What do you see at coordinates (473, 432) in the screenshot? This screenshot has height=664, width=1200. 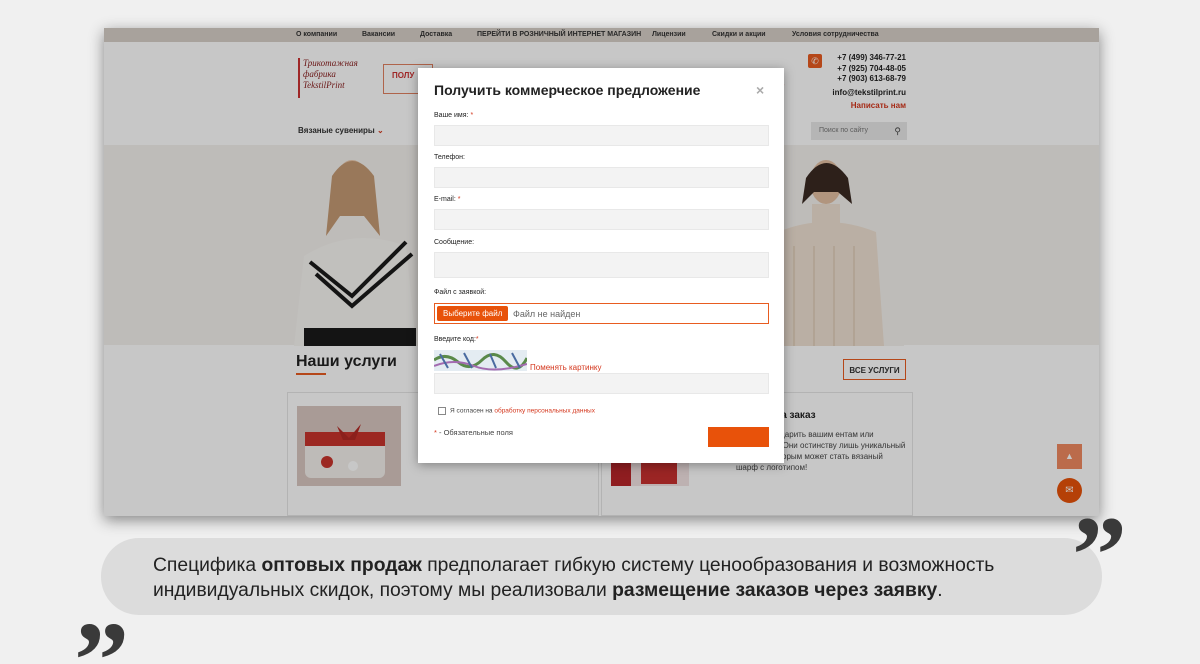 I see `required-fields-note: * - Обязательные поля` at bounding box center [473, 432].